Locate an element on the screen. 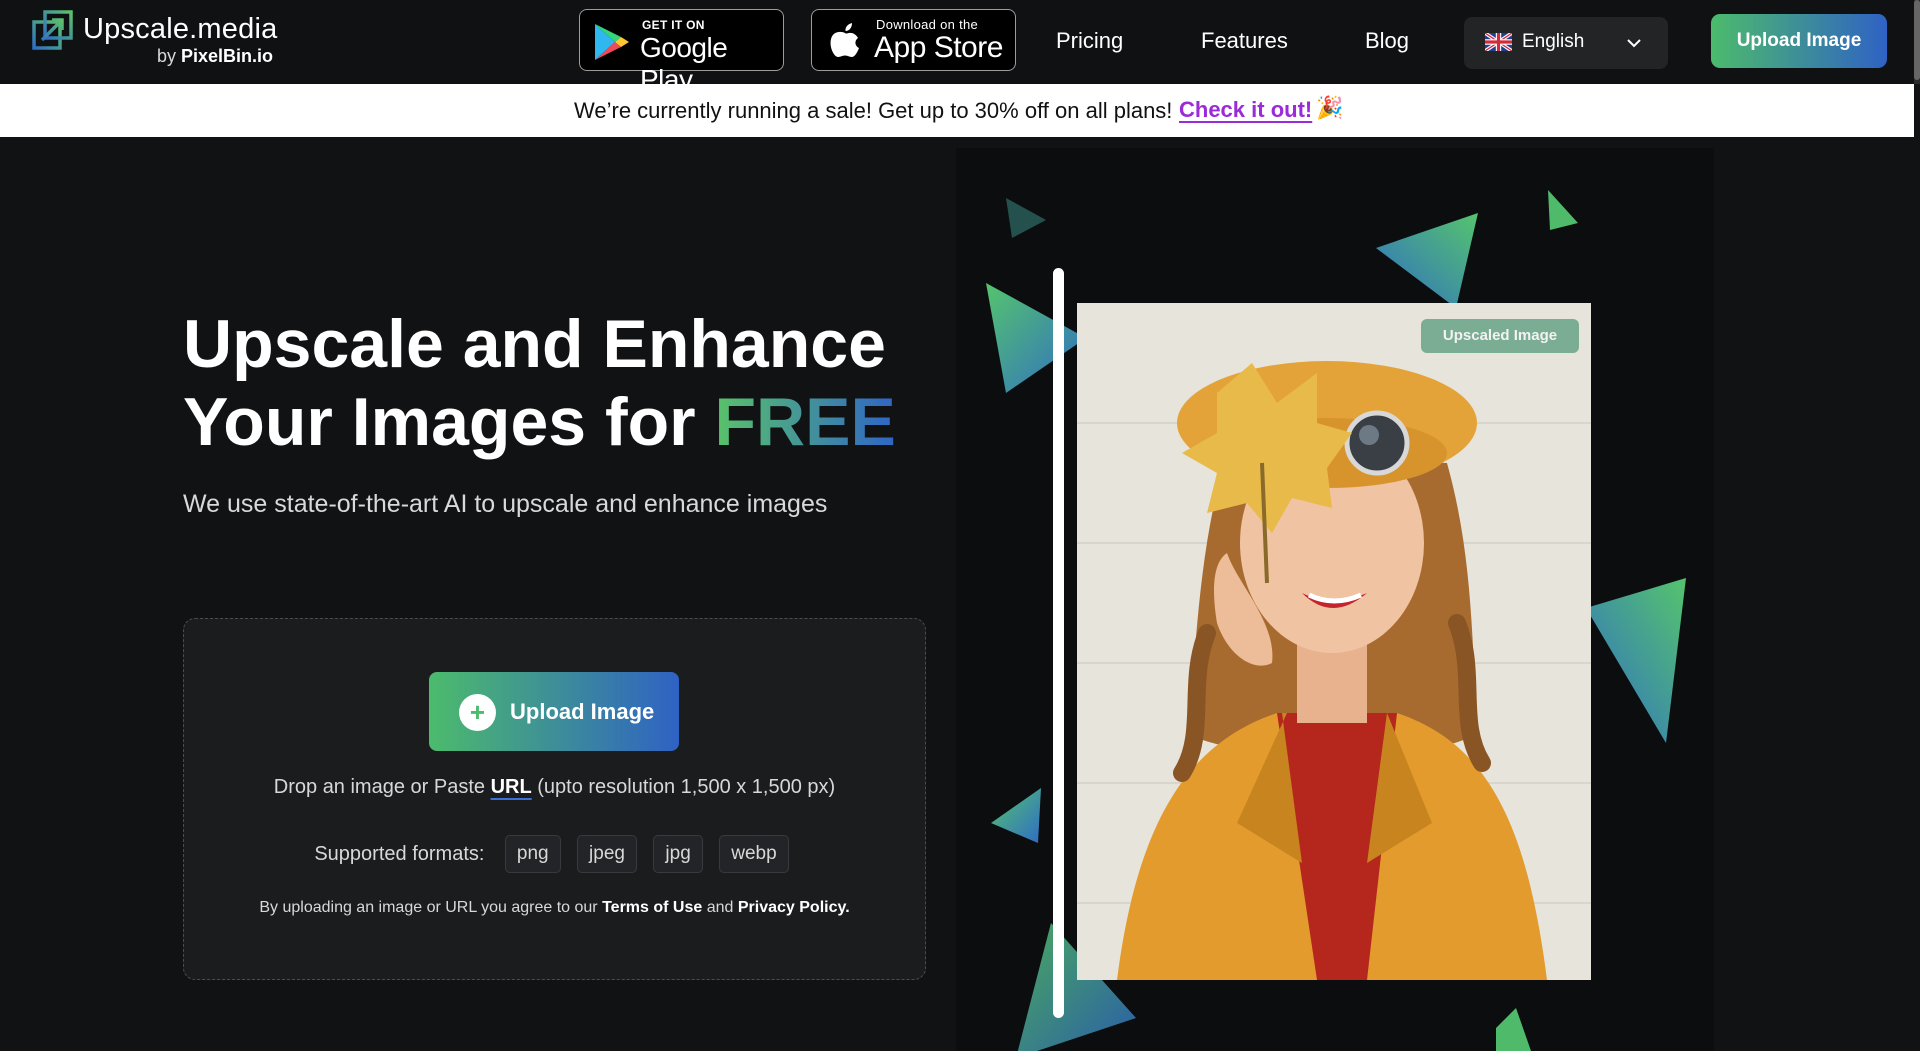 Image resolution: width=1920 pixels, height=1051 pixels. hero-title: Upscale and Enhance Your Images for FREE is located at coordinates (563, 383).